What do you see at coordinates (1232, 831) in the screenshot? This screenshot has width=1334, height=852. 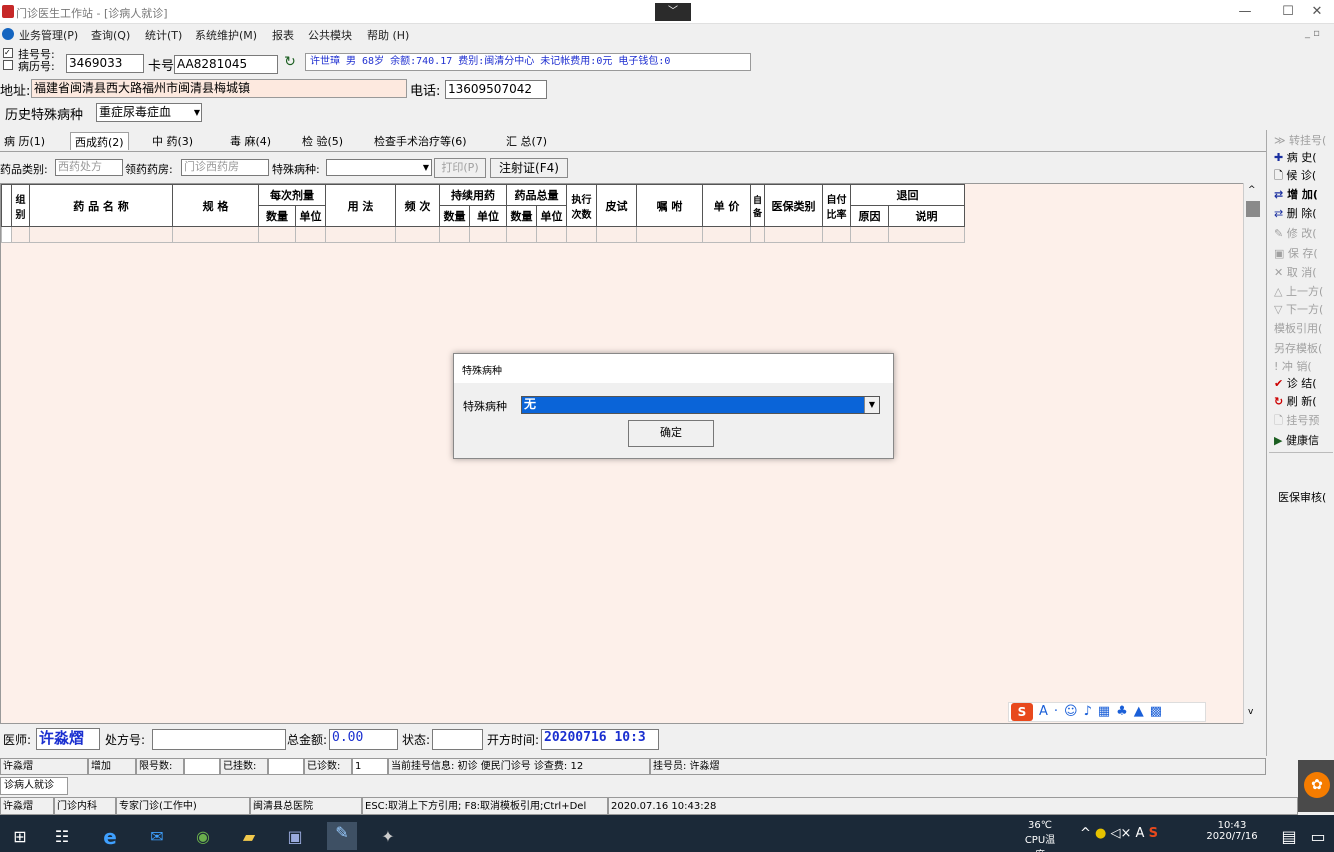 I see `clock: 10:43 2020/7/16` at bounding box center [1232, 831].